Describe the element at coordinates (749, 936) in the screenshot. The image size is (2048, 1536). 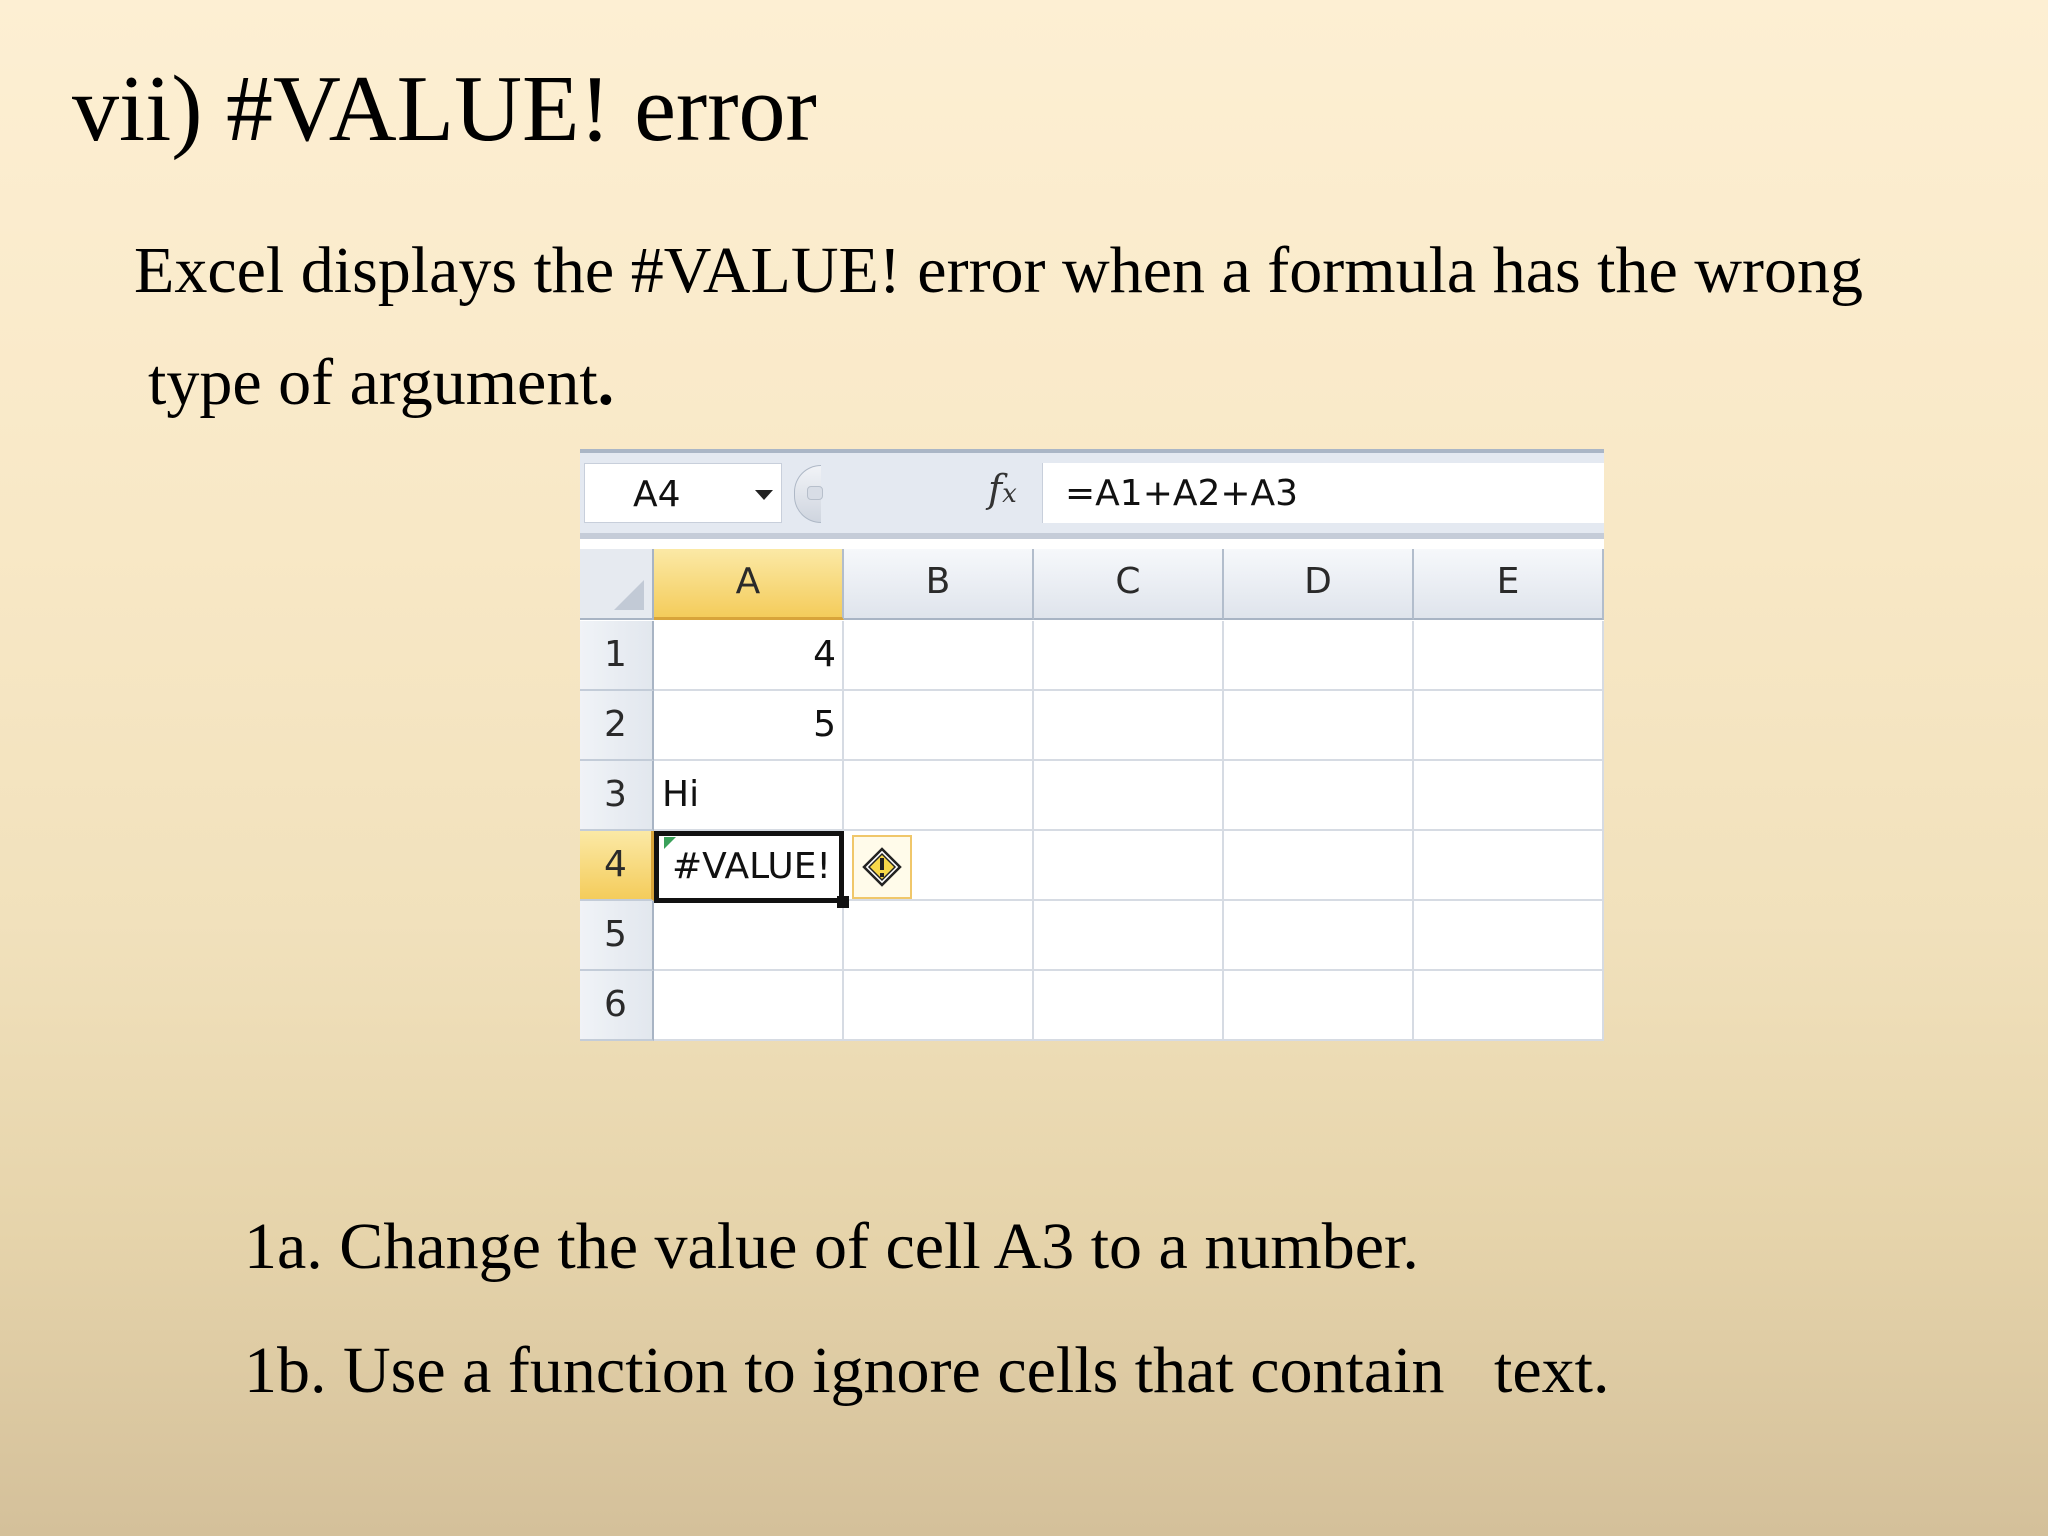
I see `cell-a5` at that location.